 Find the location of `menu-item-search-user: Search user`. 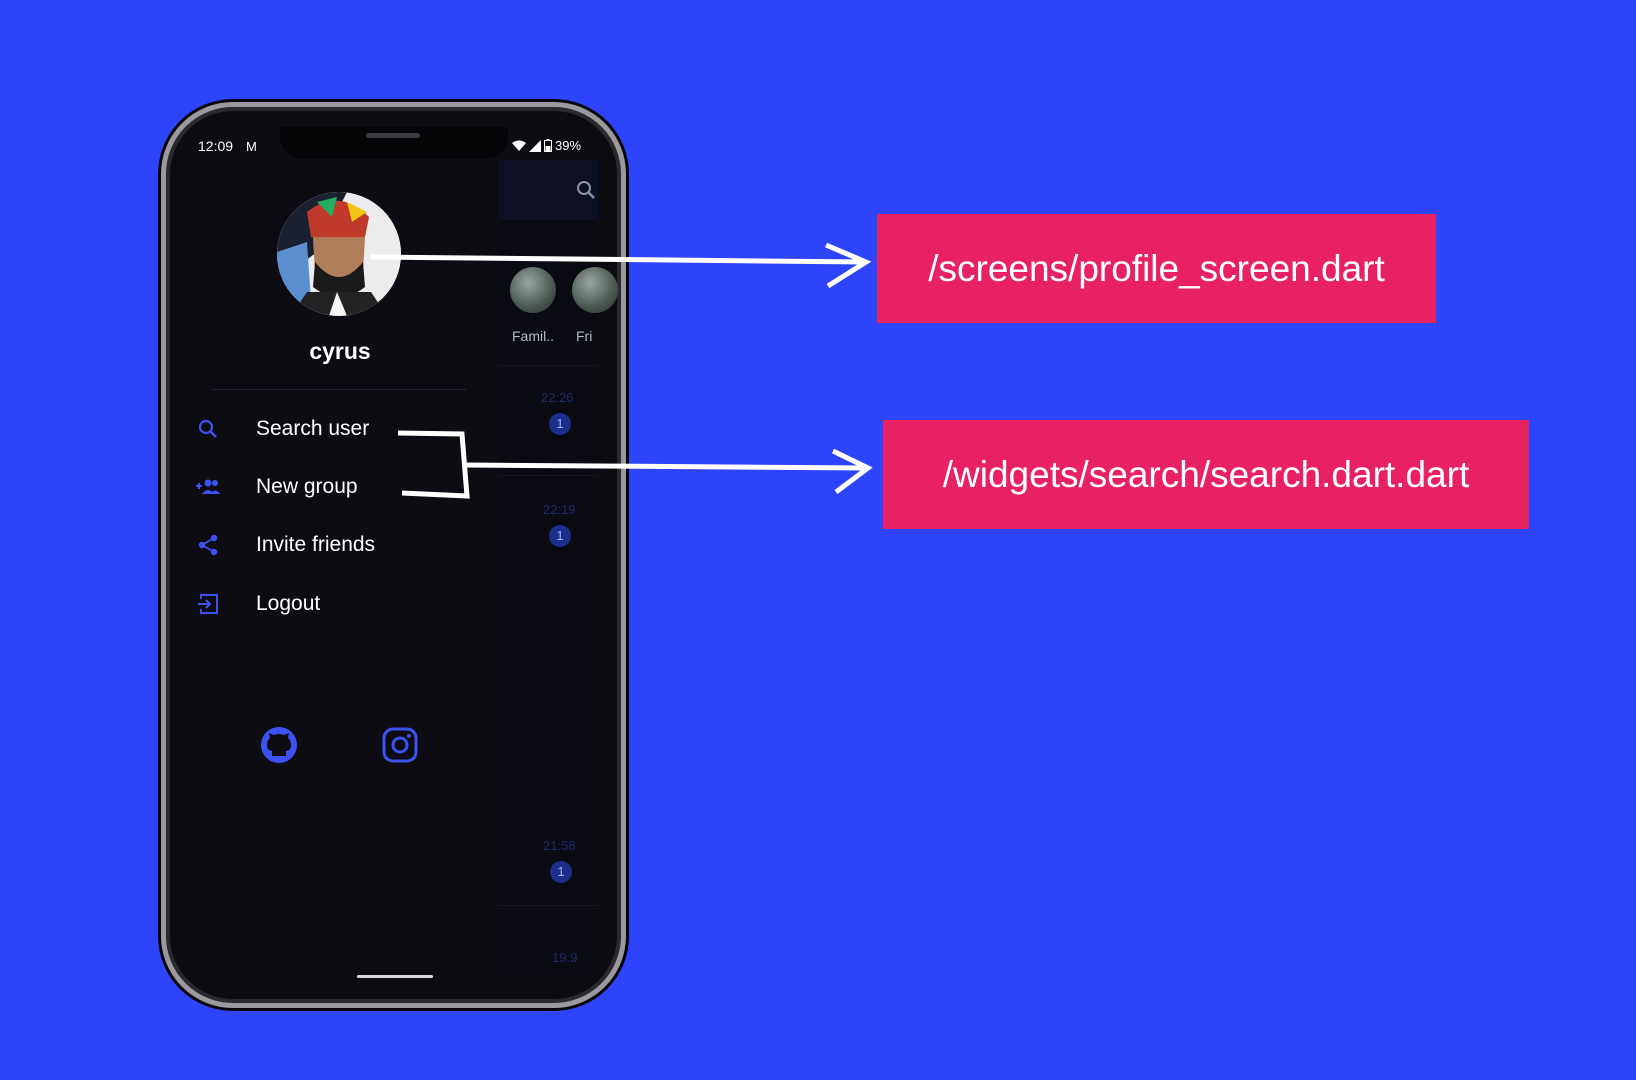

menu-item-search-user: Search user is located at coordinates (336, 429).